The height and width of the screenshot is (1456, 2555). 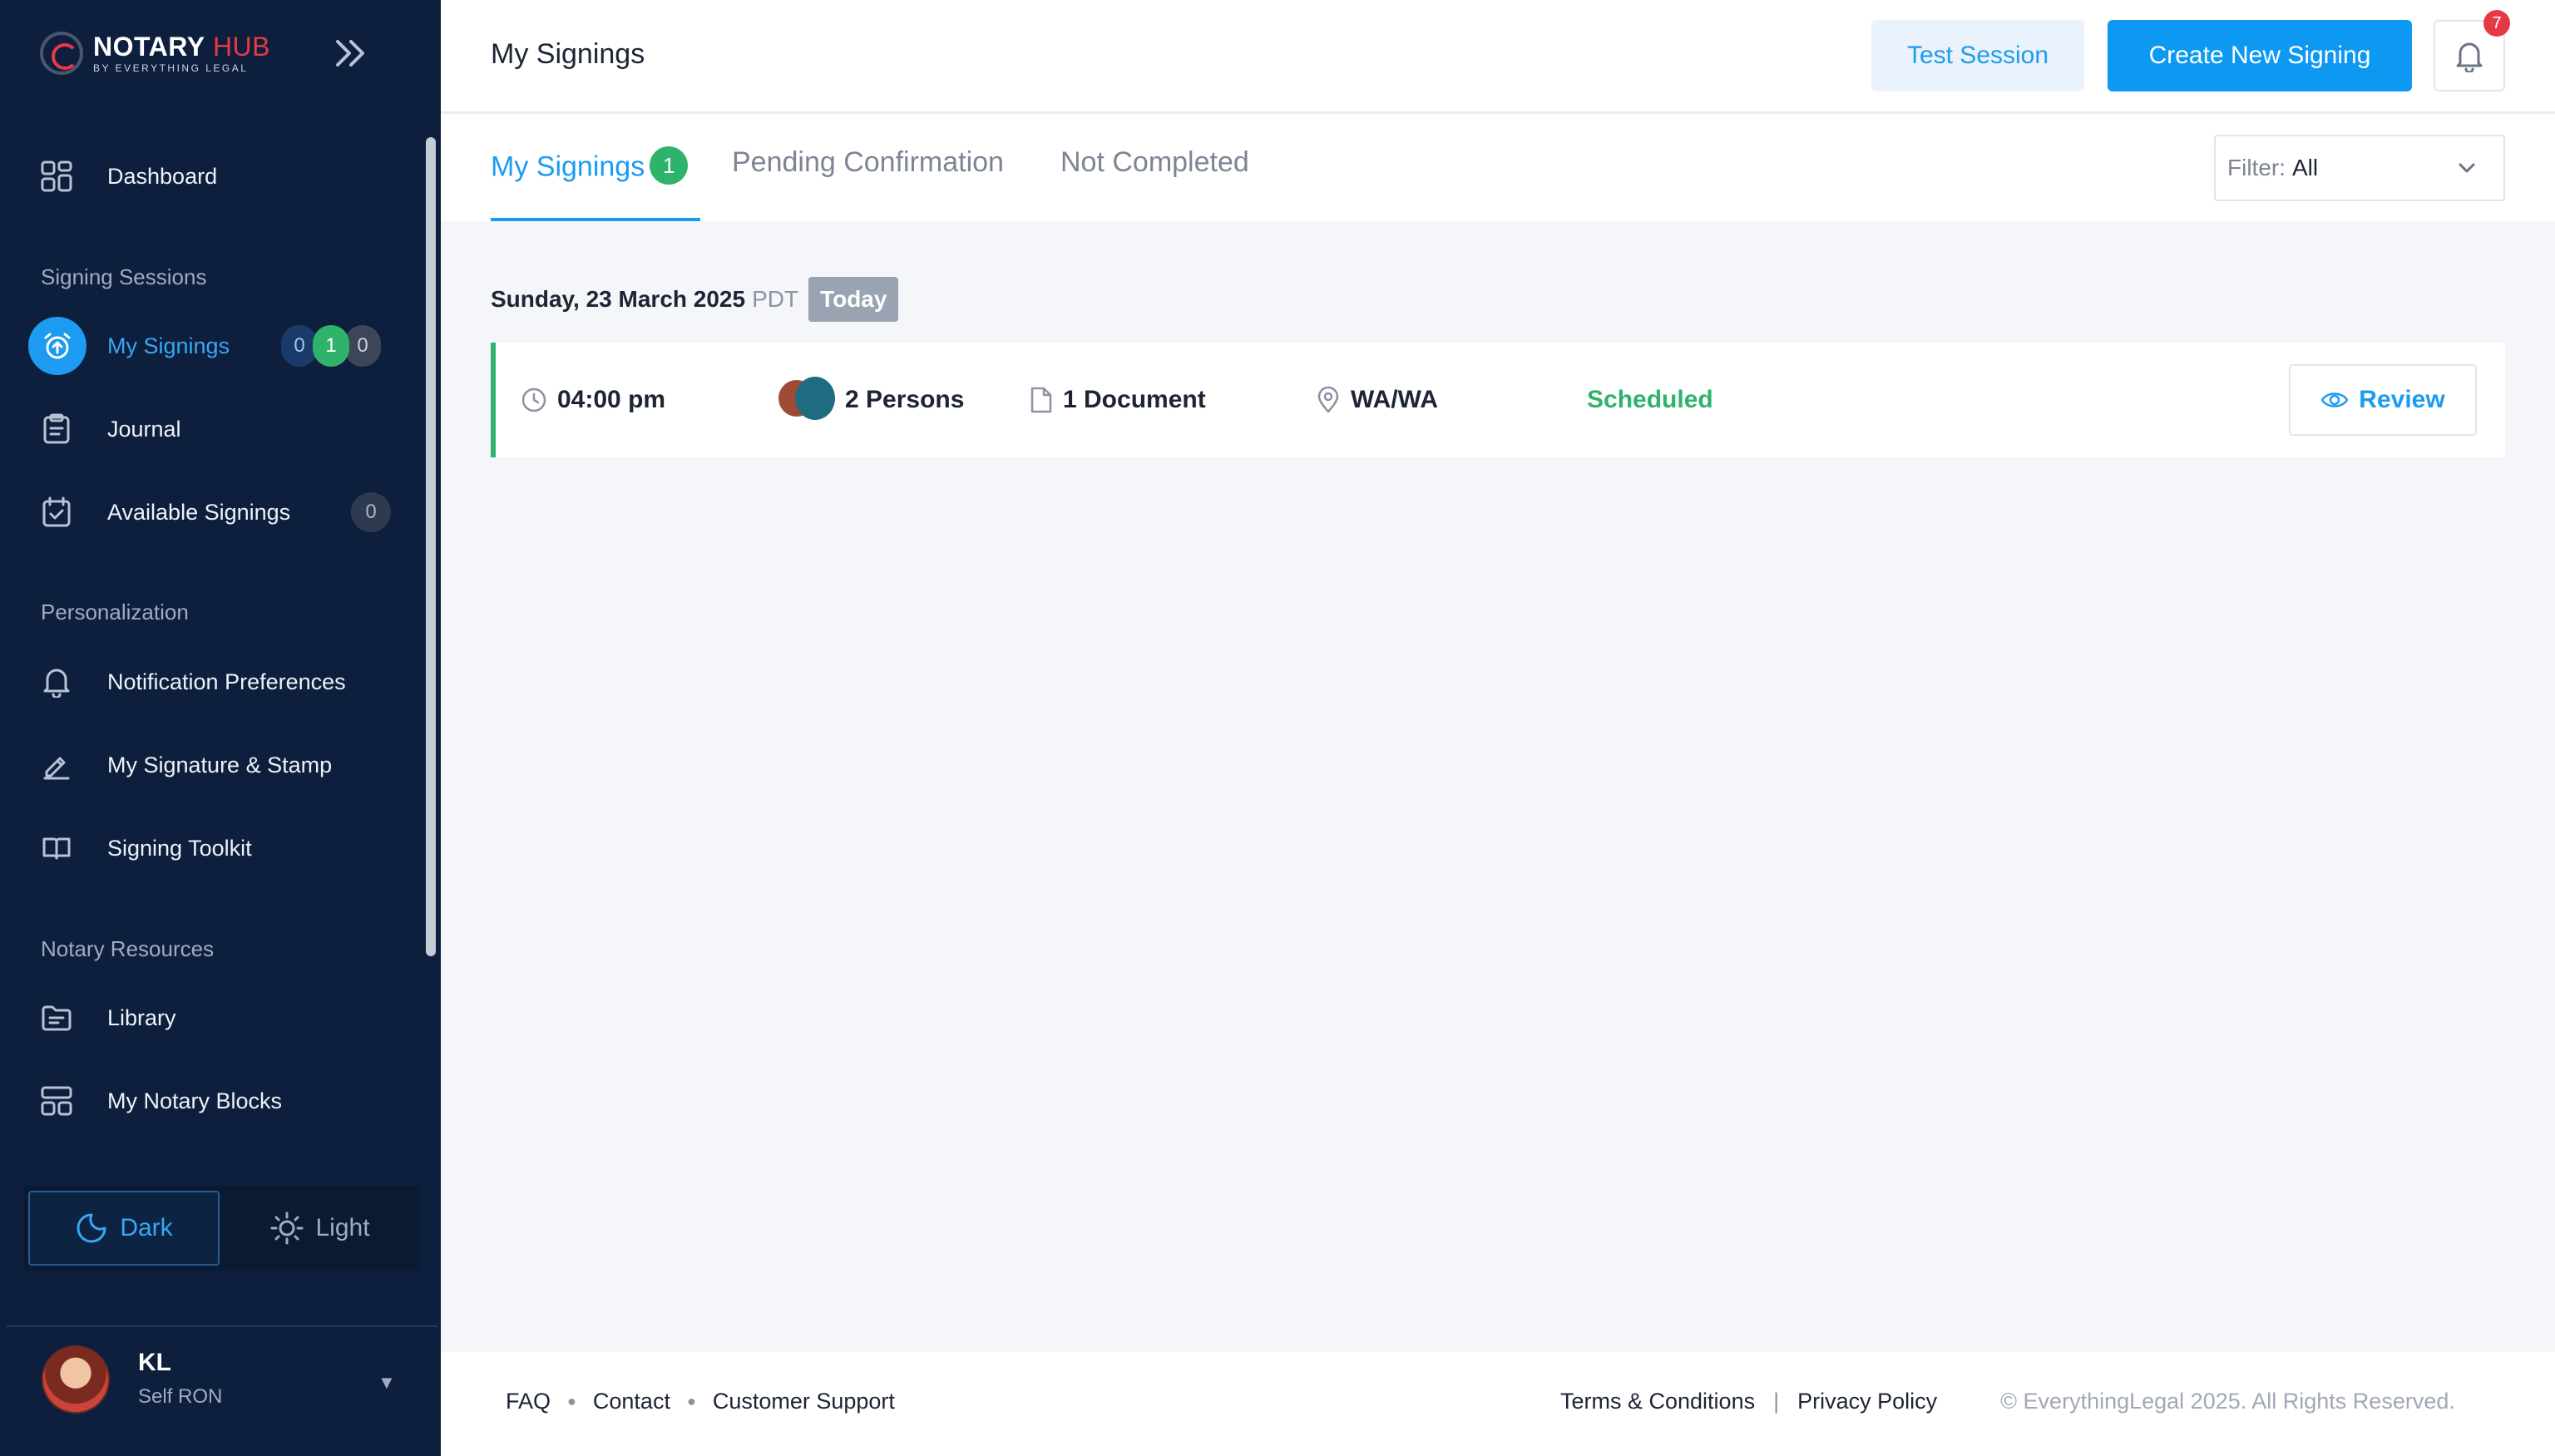 What do you see at coordinates (342, 1227) in the screenshot?
I see `theme-light-label: Light` at bounding box center [342, 1227].